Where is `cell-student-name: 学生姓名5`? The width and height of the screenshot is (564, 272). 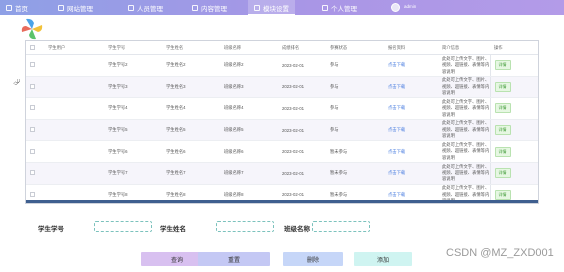 cell-student-name: 学生姓名5 is located at coordinates (191, 130).